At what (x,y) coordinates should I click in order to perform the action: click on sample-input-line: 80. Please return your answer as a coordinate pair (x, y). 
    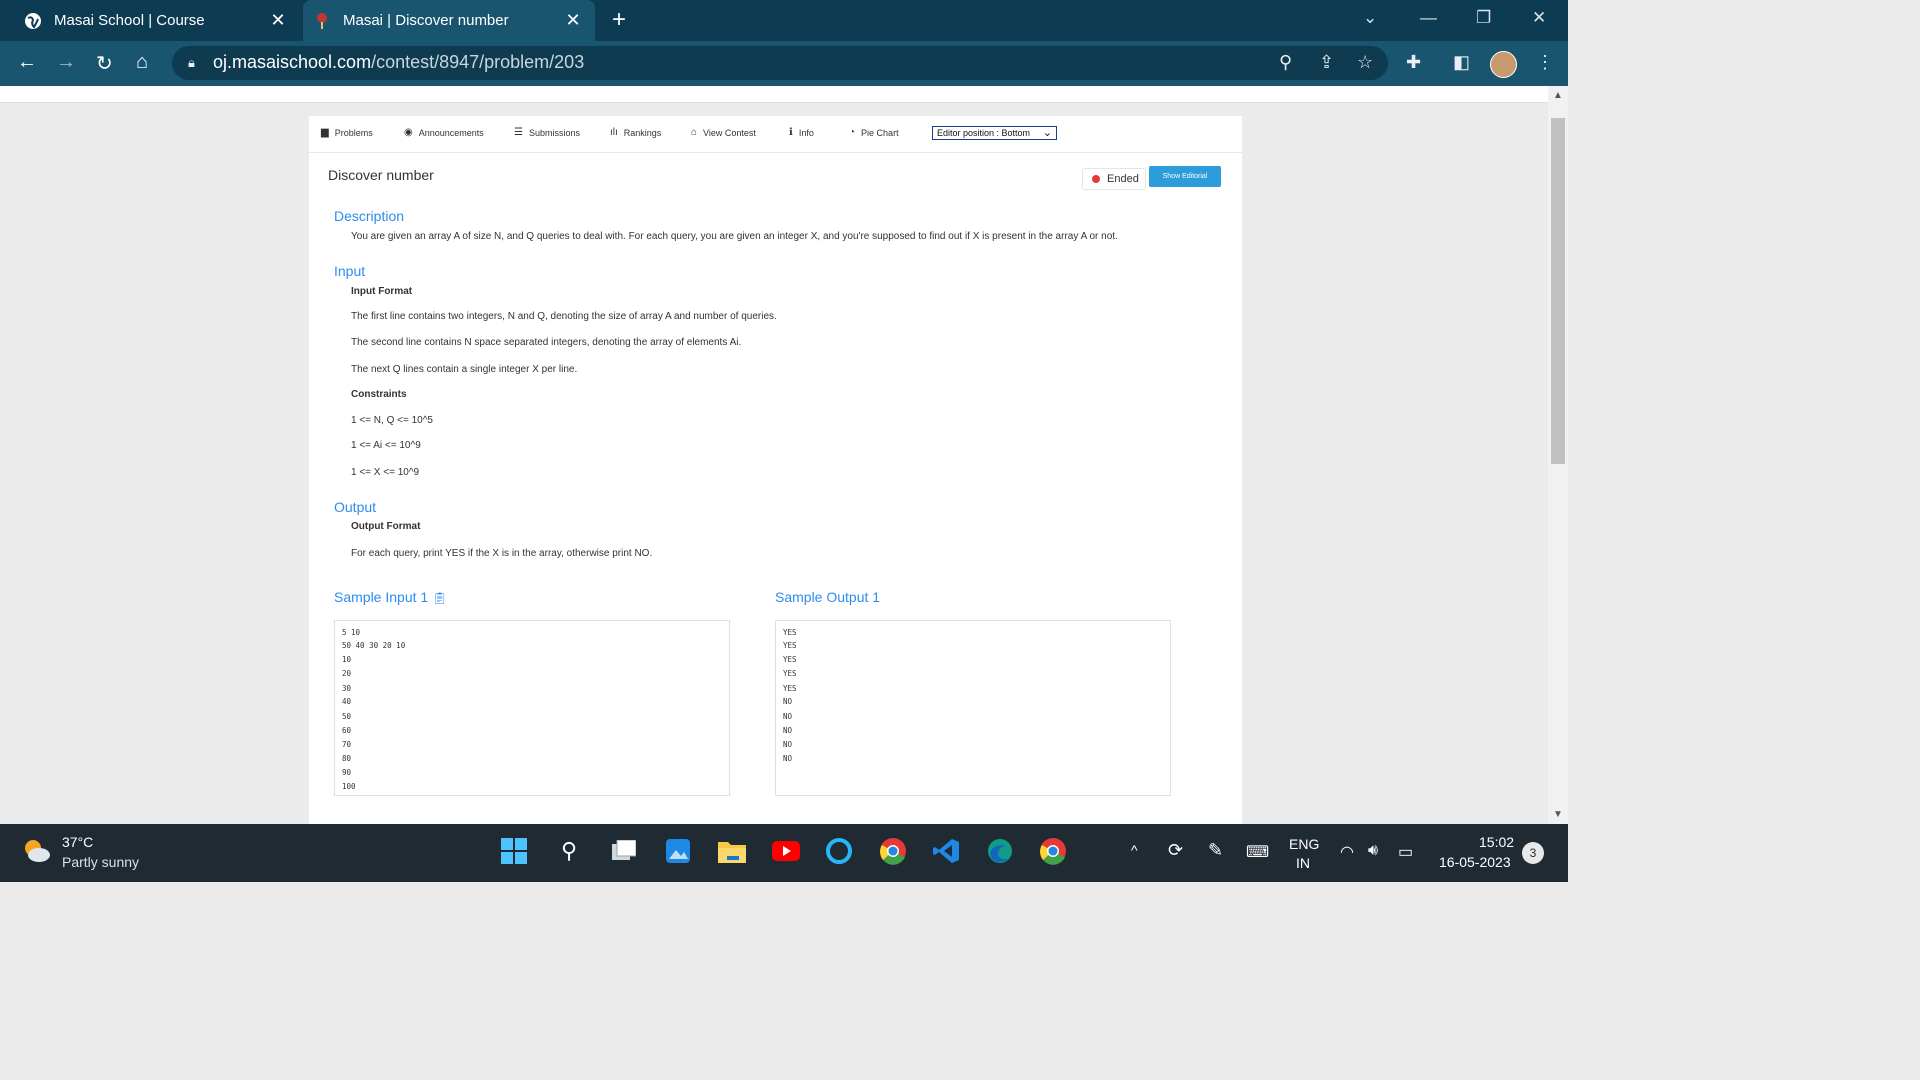
    Looking at the image, I should click on (347, 758).